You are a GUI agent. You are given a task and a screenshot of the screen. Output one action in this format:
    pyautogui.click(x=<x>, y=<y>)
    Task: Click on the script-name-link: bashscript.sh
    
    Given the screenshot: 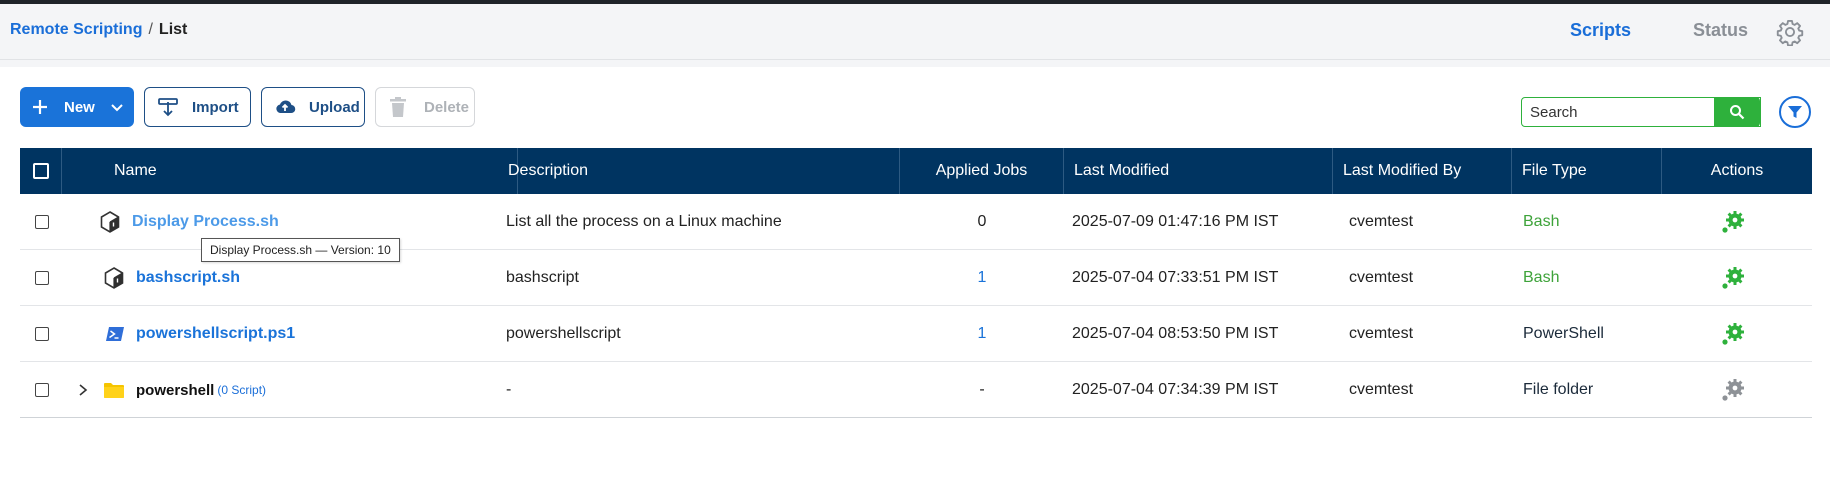 What is the action you would take?
    pyautogui.click(x=188, y=278)
    